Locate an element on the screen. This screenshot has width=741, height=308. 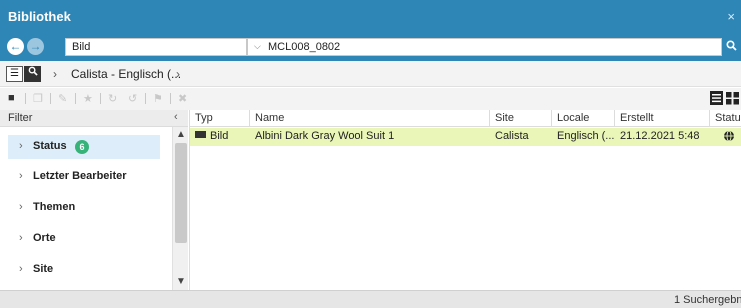
cell-type: Bild is located at coordinates (220, 137).